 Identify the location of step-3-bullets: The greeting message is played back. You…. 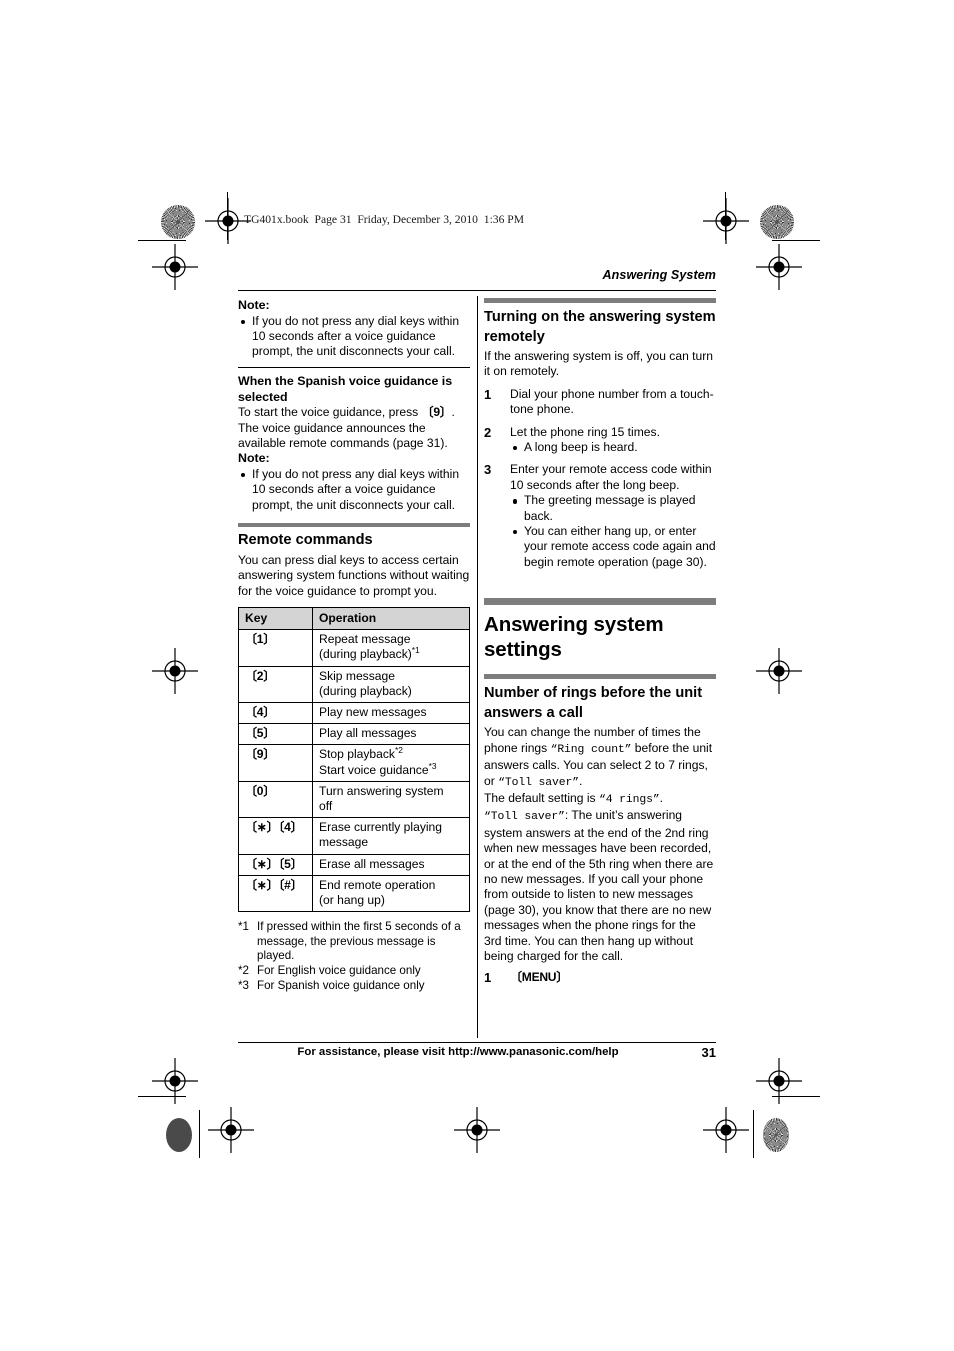
(613, 531).